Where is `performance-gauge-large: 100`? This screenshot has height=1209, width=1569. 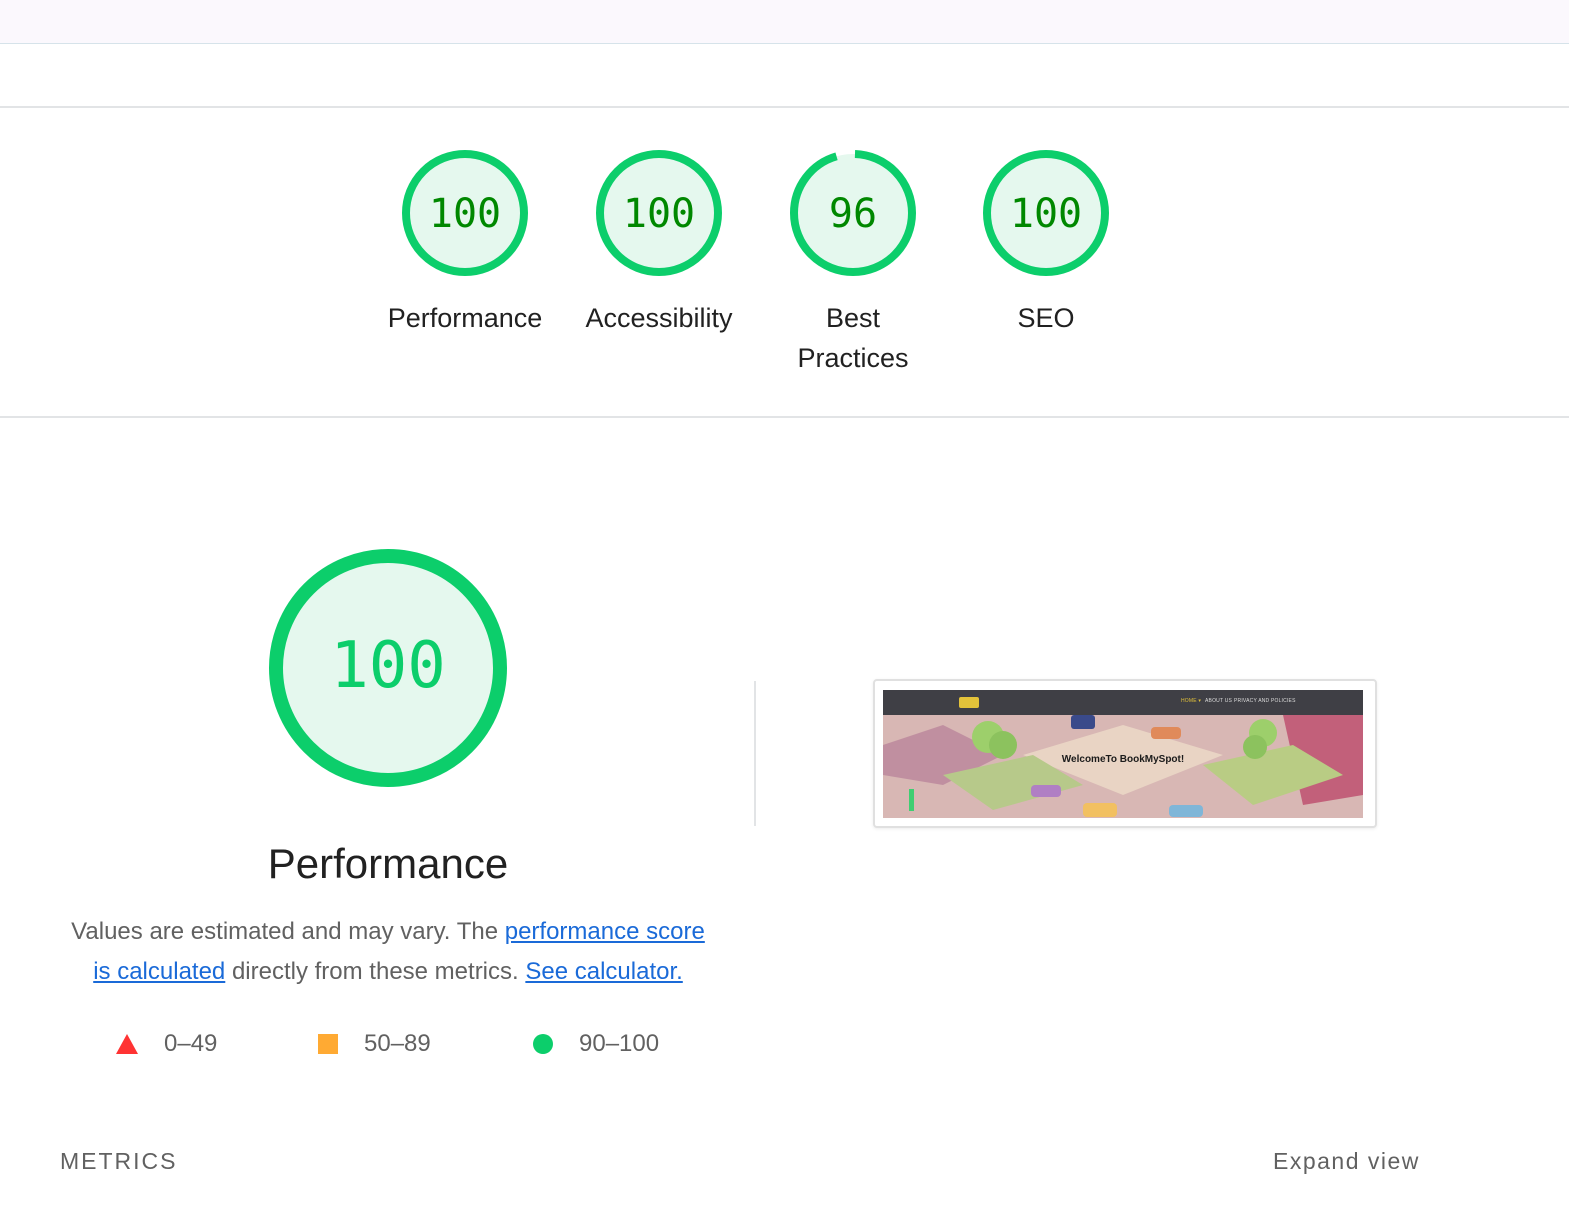 performance-gauge-large: 100 is located at coordinates (388, 668).